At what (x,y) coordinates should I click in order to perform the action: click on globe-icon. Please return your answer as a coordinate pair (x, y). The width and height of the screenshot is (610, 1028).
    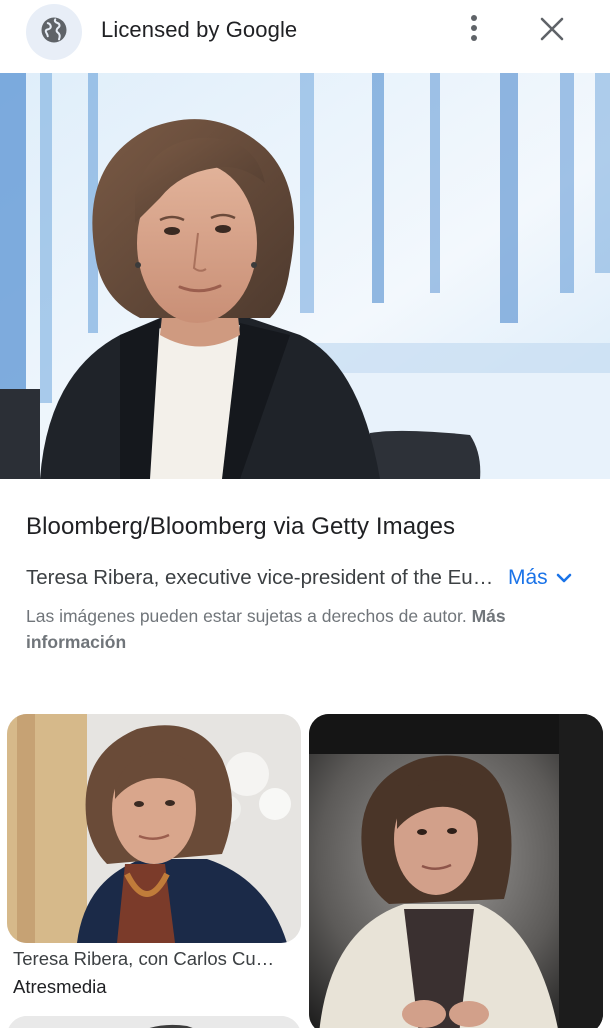
    Looking at the image, I should click on (54, 32).